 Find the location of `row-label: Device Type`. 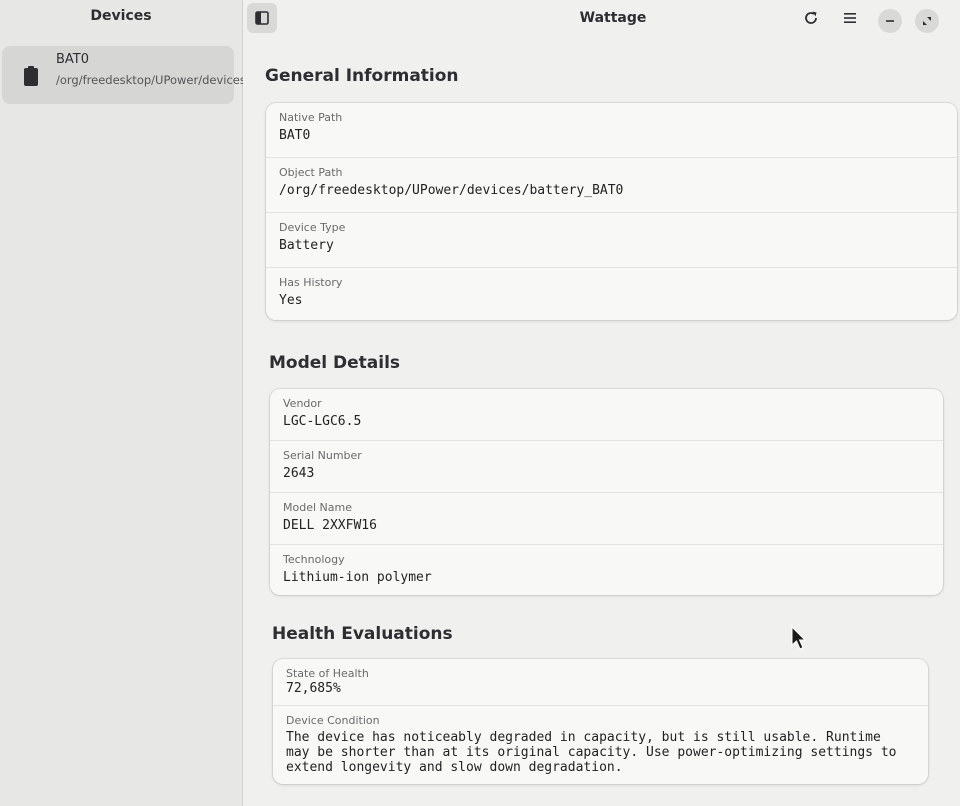

row-label: Device Type is located at coordinates (312, 227).